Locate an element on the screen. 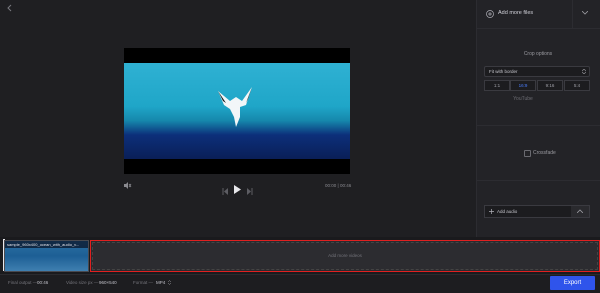  ratio-16-9: 16:9 is located at coordinates (523, 85).